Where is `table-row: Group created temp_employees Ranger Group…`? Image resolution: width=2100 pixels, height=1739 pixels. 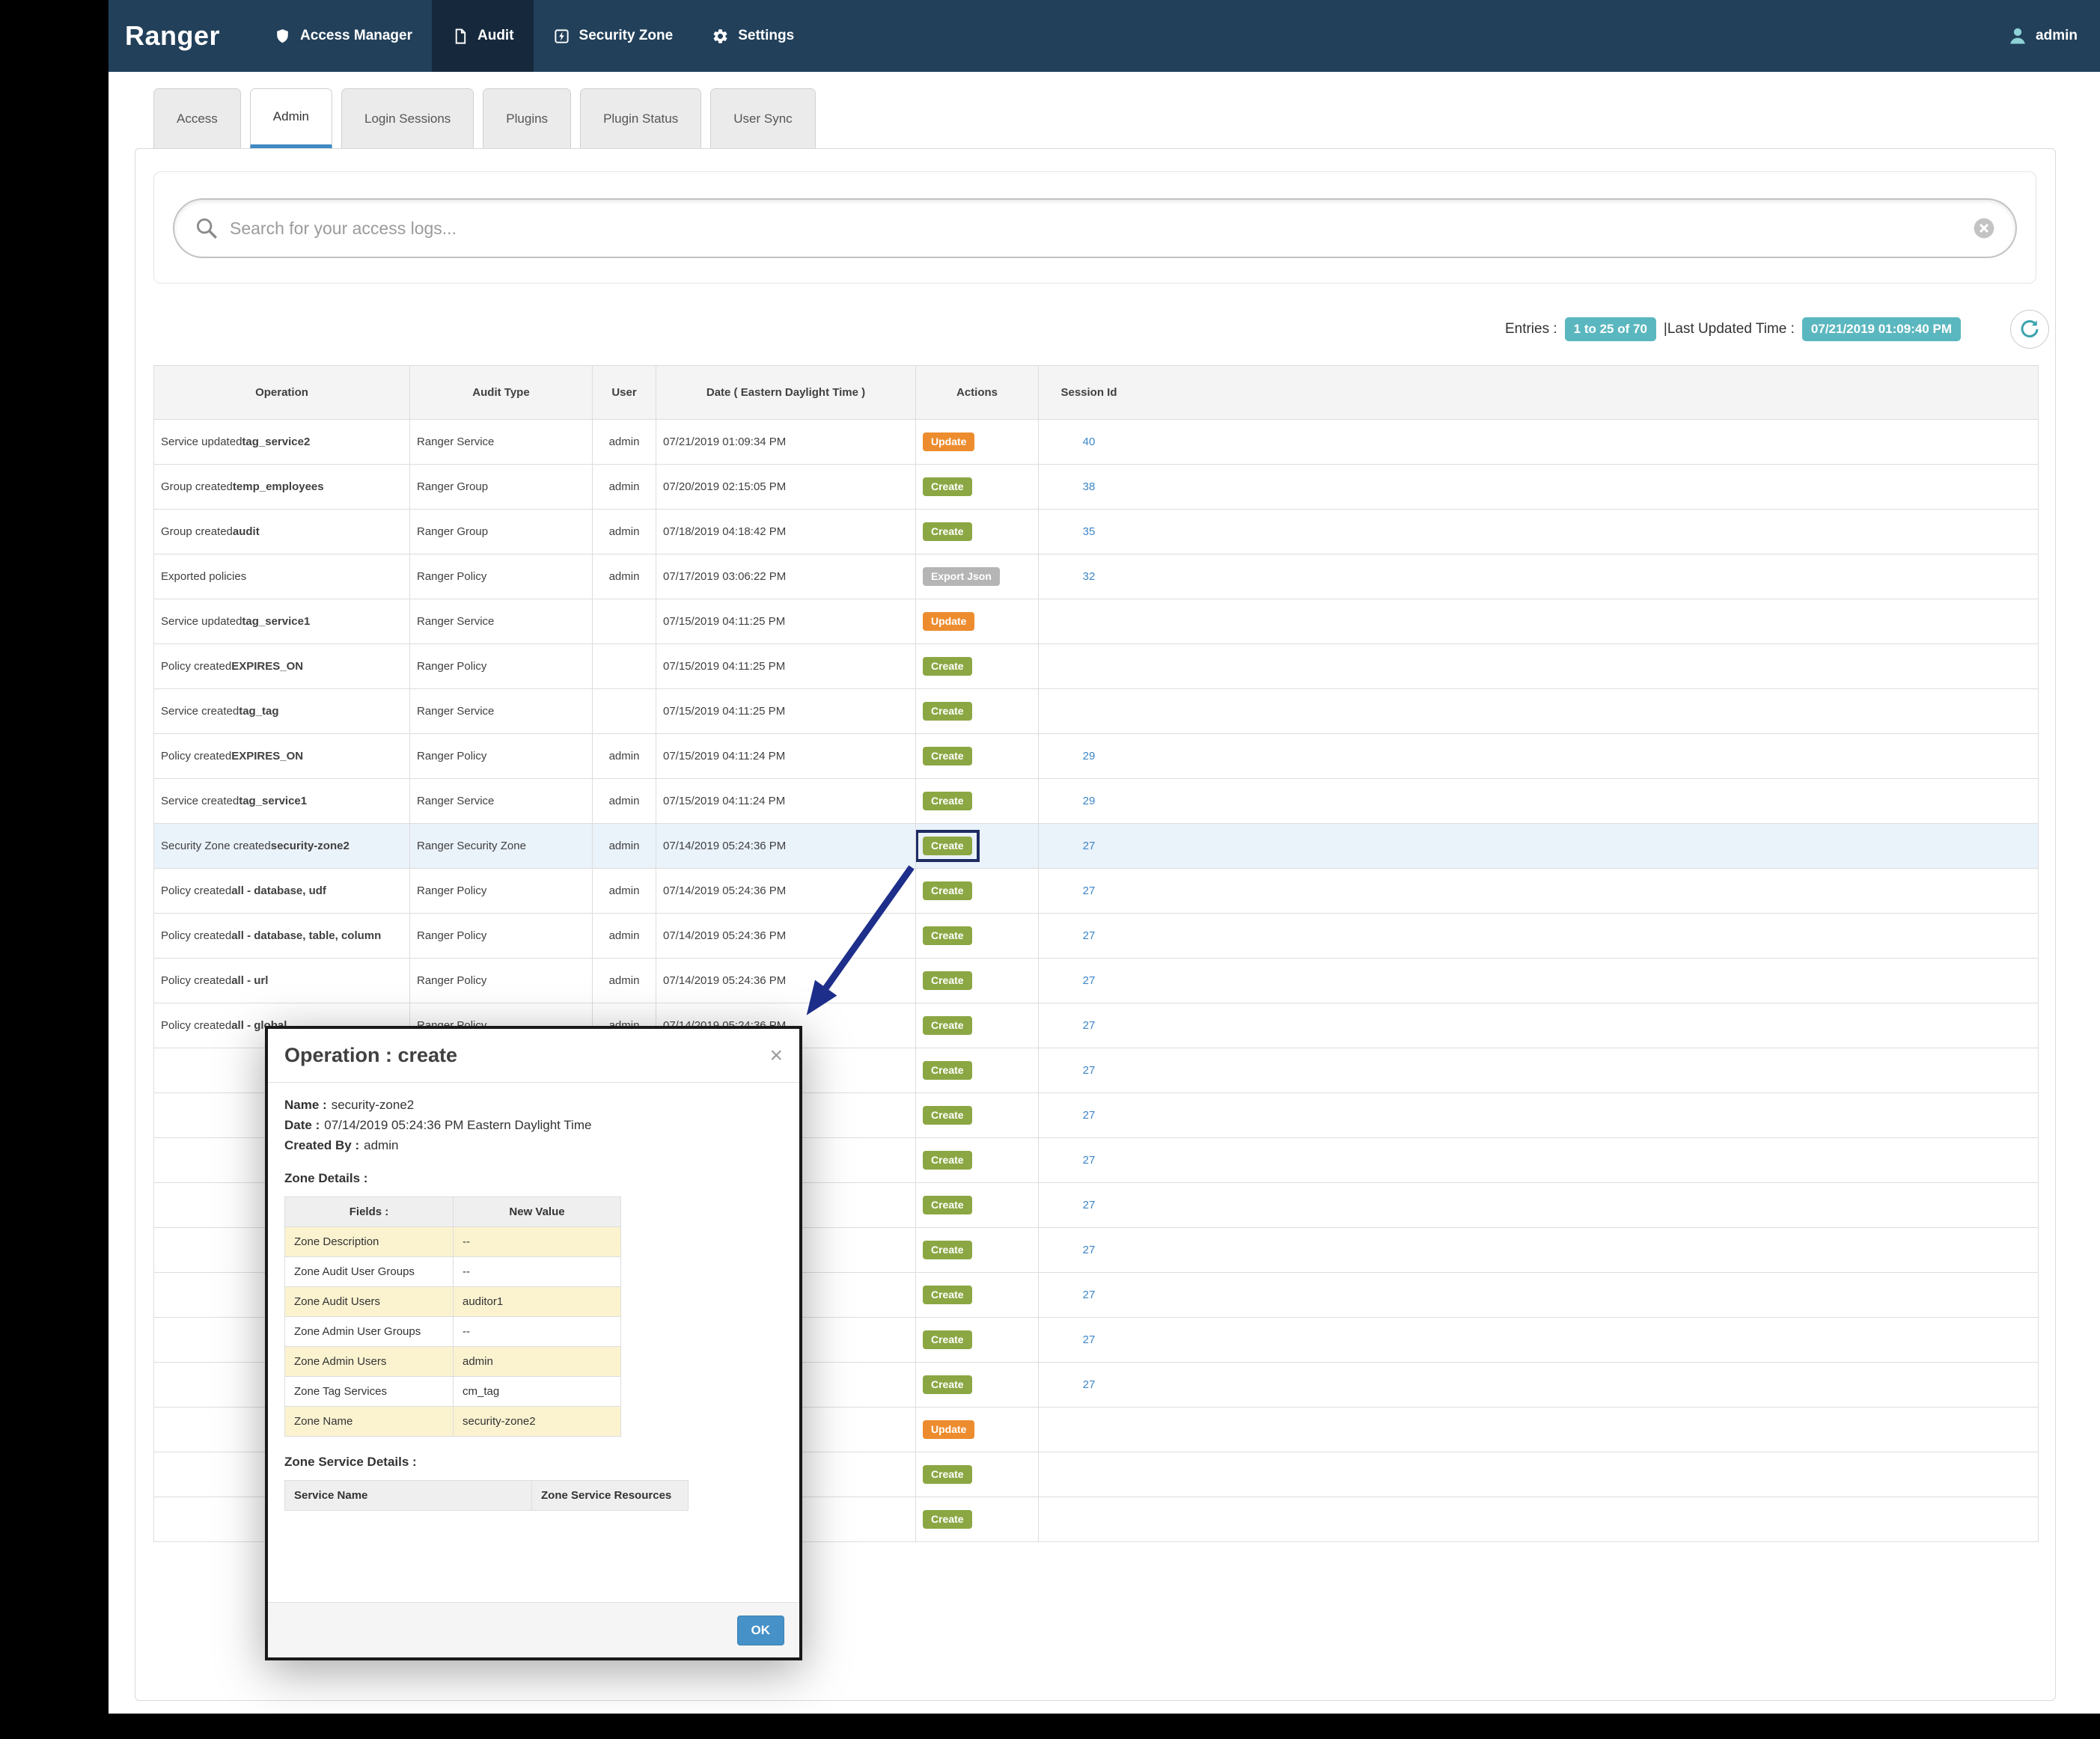
table-row: Group created temp_employees Ranger Group… is located at coordinates (1096, 487).